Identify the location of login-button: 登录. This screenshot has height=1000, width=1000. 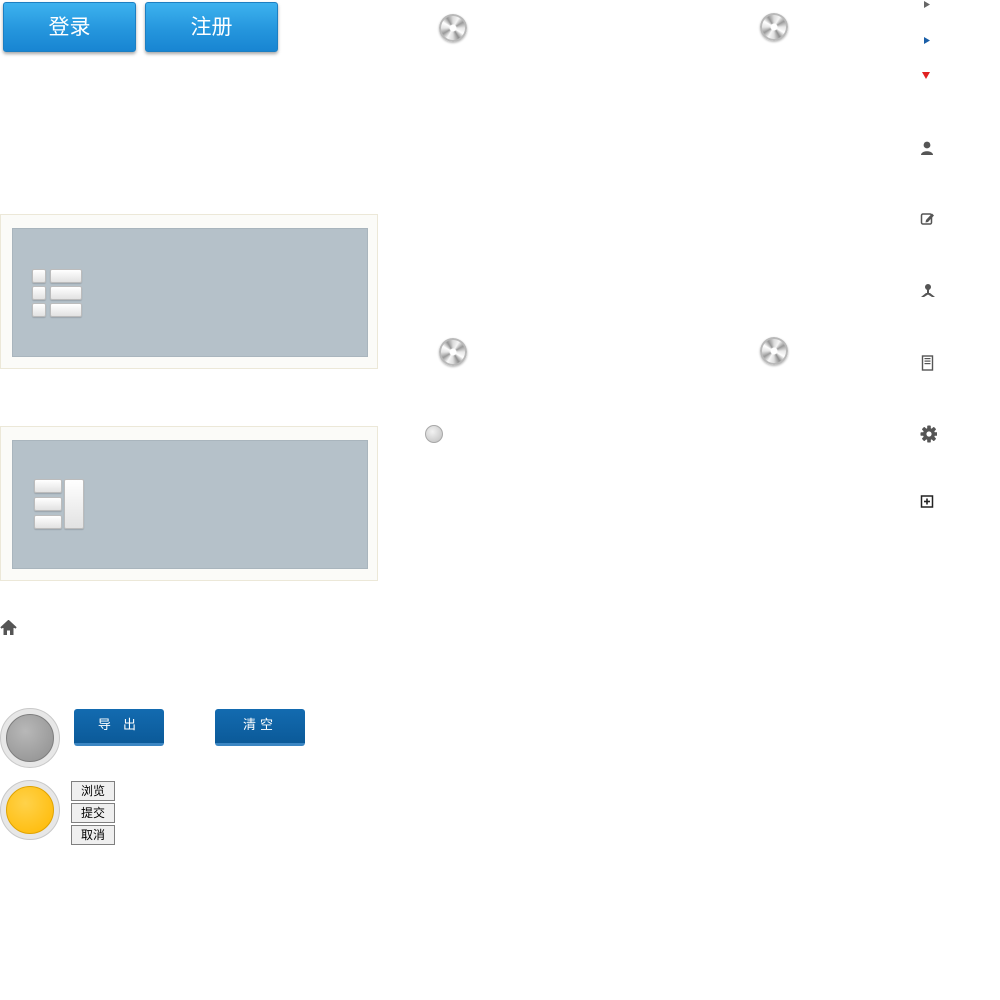
(69, 27).